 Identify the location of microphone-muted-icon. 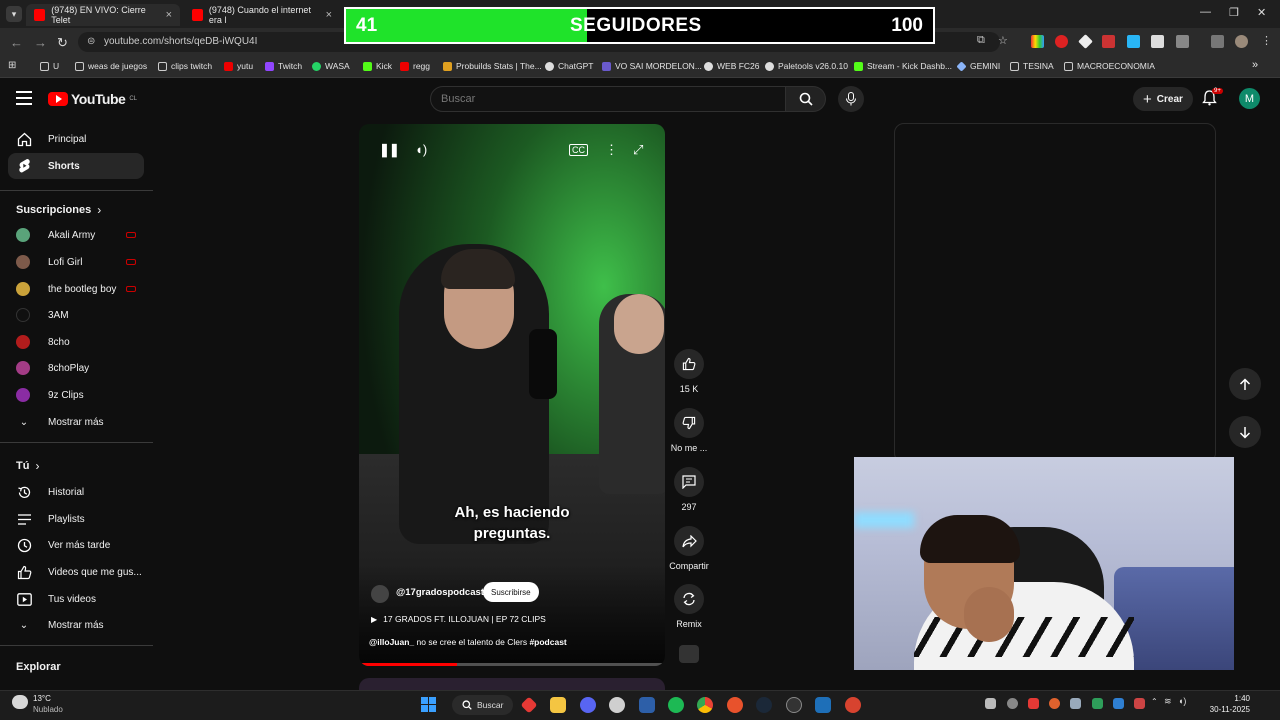
(1139, 703).